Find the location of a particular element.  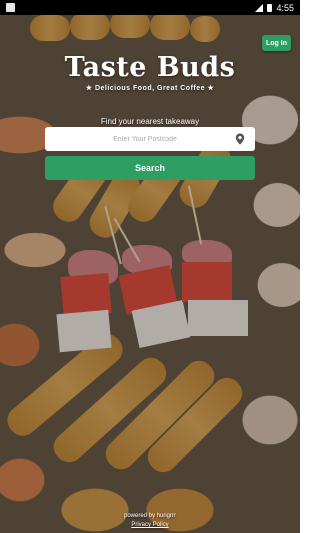

map-pin-icon is located at coordinates (240, 139).